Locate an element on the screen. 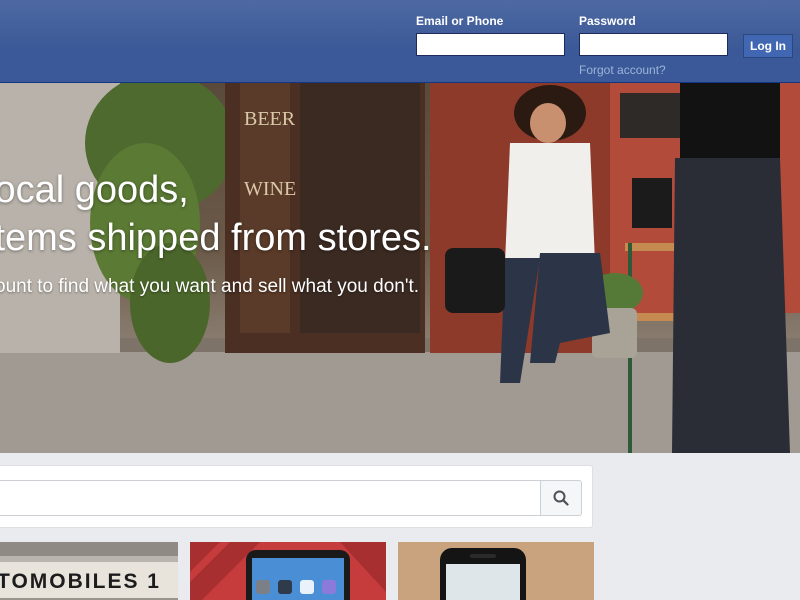 Image resolution: width=800 pixels, height=600 pixels. forgot-account-link: Forgot account? is located at coordinates (622, 70).